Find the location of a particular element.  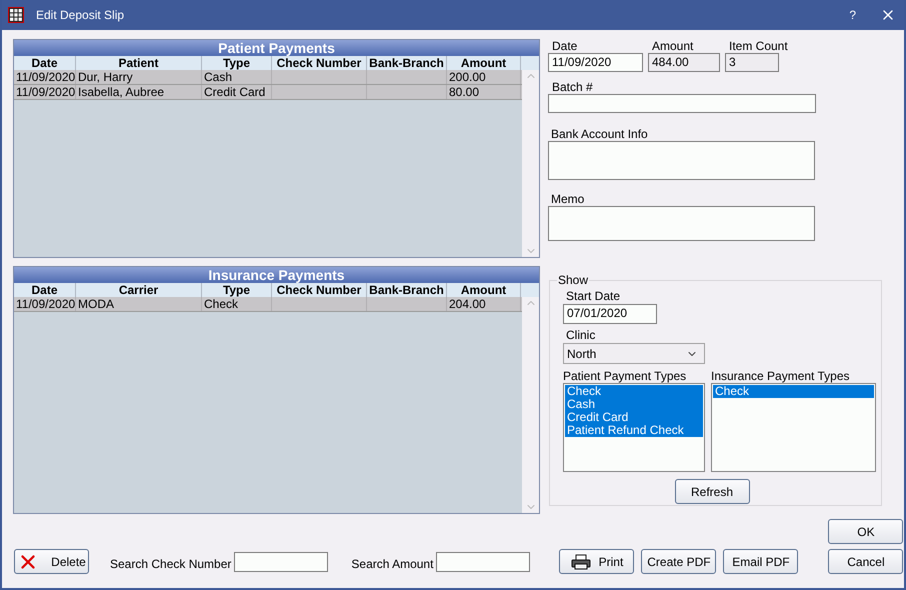

input-field: 484.00 is located at coordinates (684, 62).